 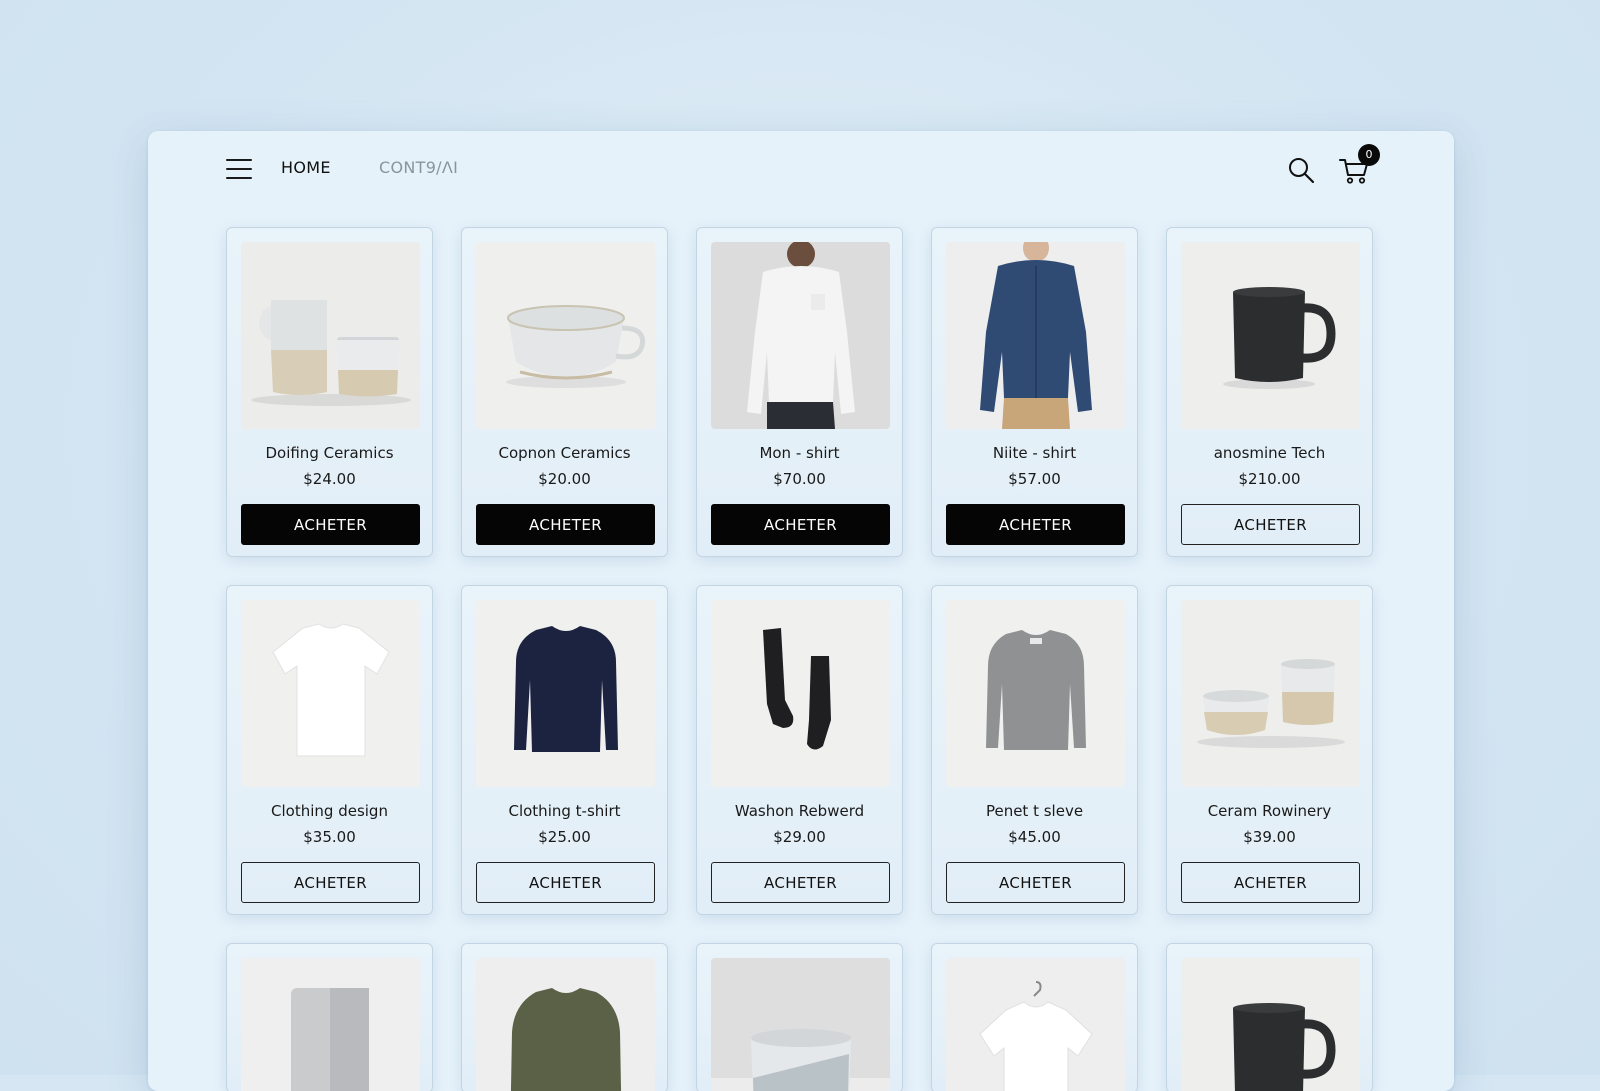 I want to click on product-price: $35.00, so click(x=329, y=837).